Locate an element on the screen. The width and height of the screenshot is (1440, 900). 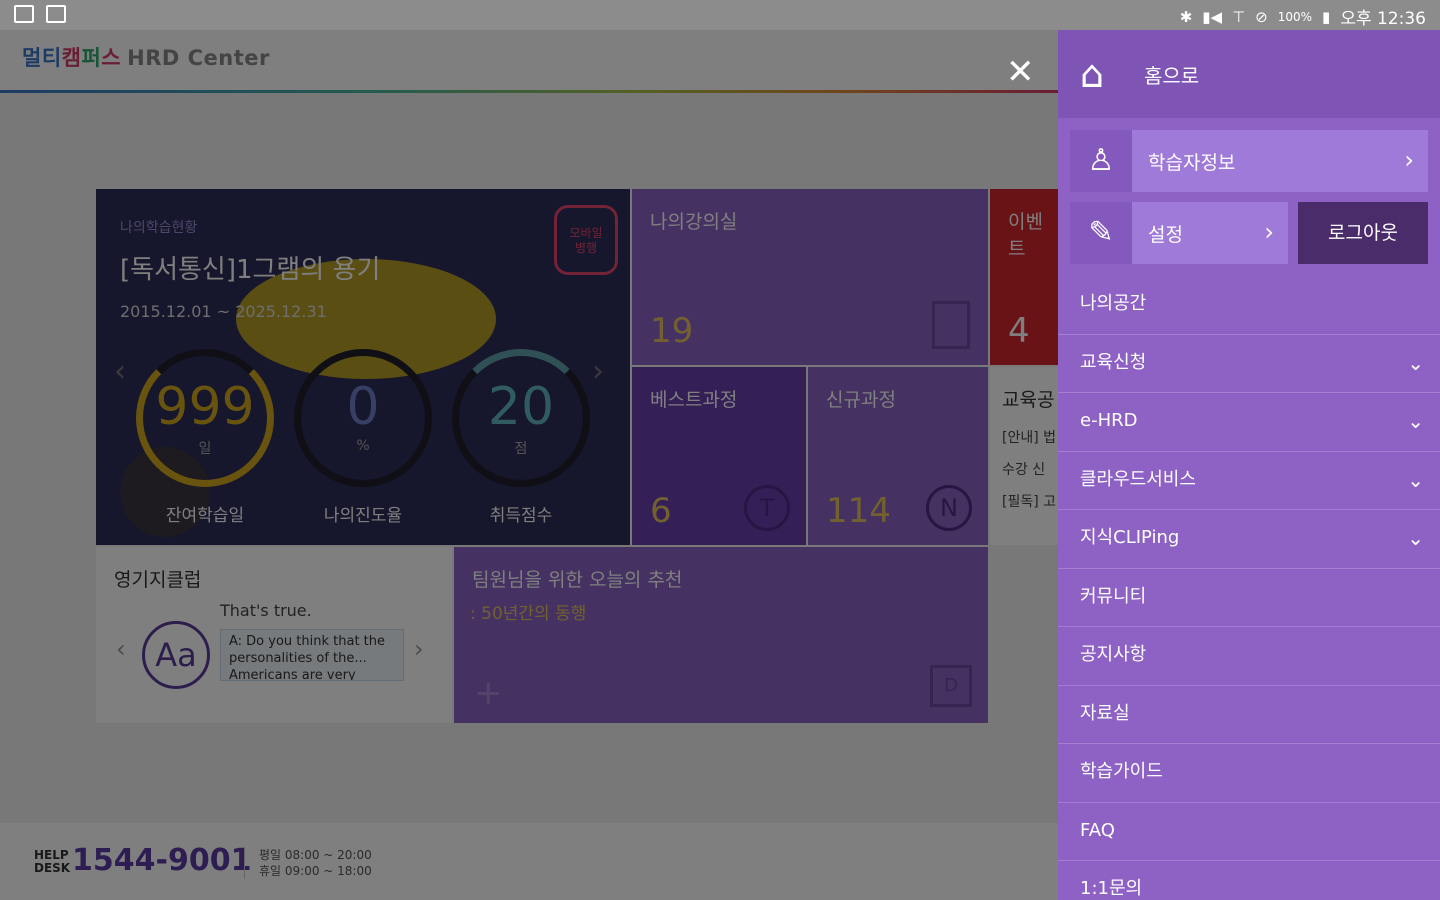
menu-item-cloud-service: 클라우드서비스 ⌄ is located at coordinates (1249, 481).